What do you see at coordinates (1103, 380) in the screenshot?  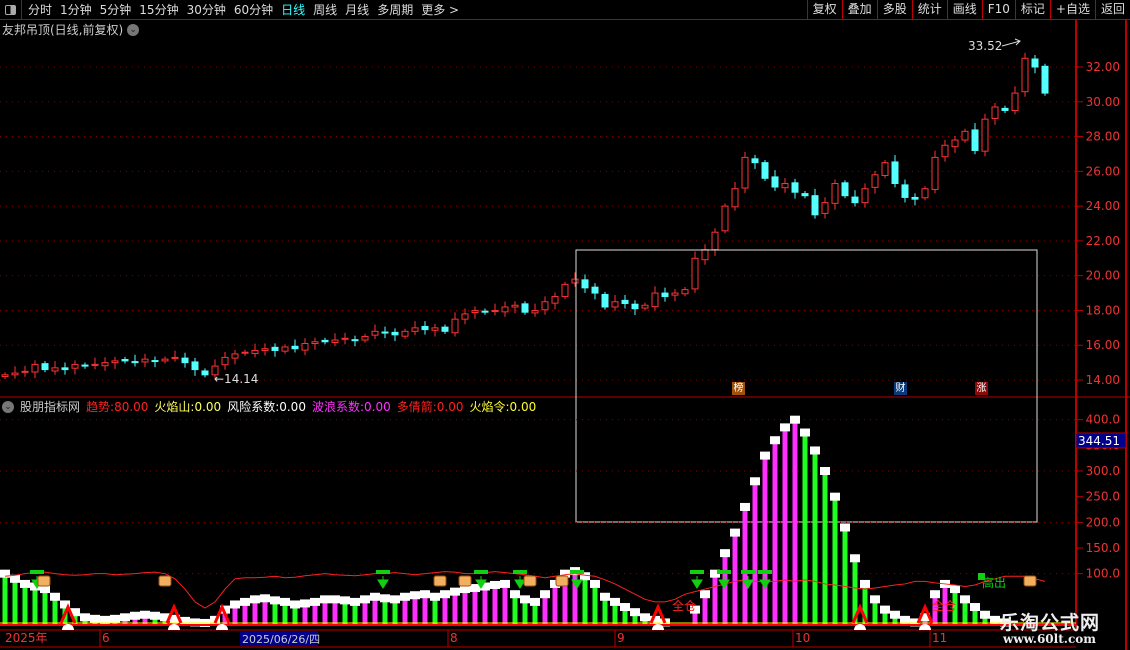 I see `price-axis-label: 14.00` at bounding box center [1103, 380].